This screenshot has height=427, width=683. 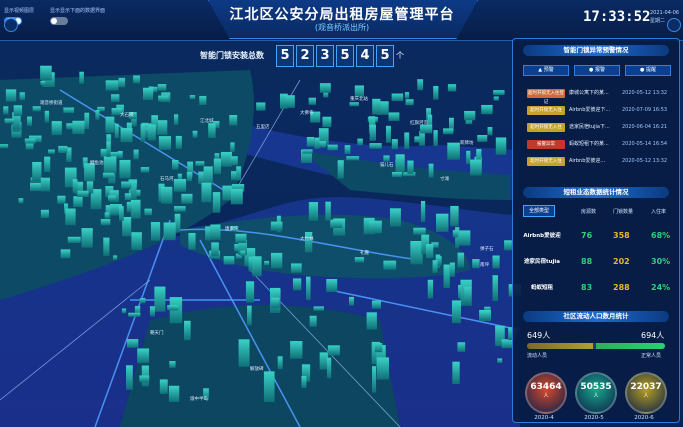 I want to click on map-label: 鲤鱼池, so click(x=97, y=163).